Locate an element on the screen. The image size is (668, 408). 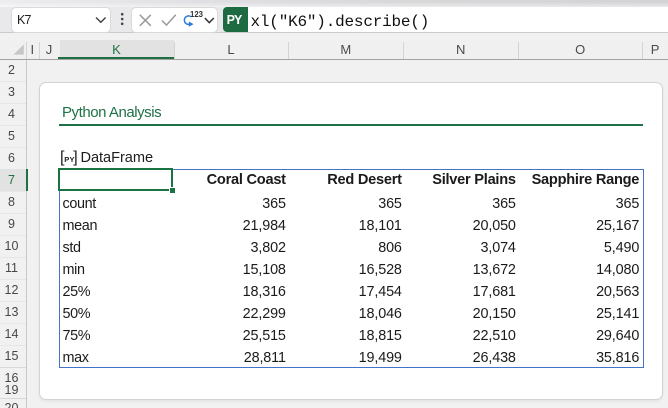
svg-text: 123 is located at coordinates (197, 14).